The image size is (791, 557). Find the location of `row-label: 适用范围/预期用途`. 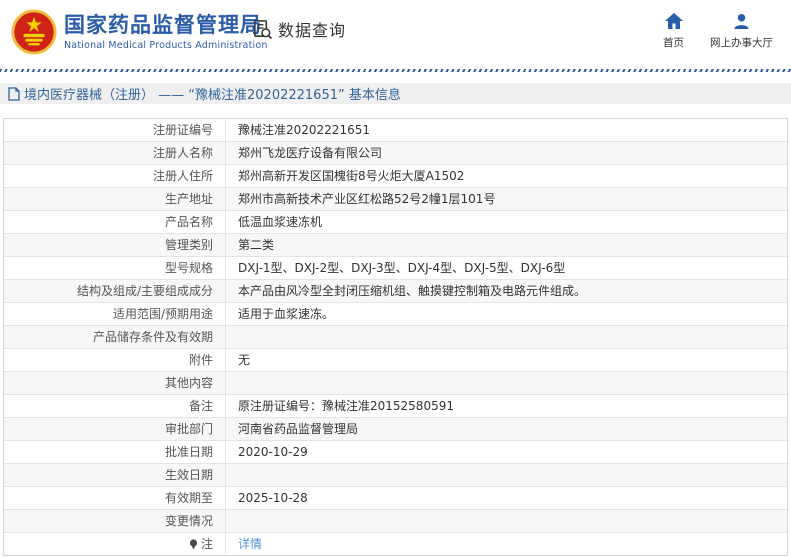

row-label: 适用范围/预期用途 is located at coordinates (115, 314).